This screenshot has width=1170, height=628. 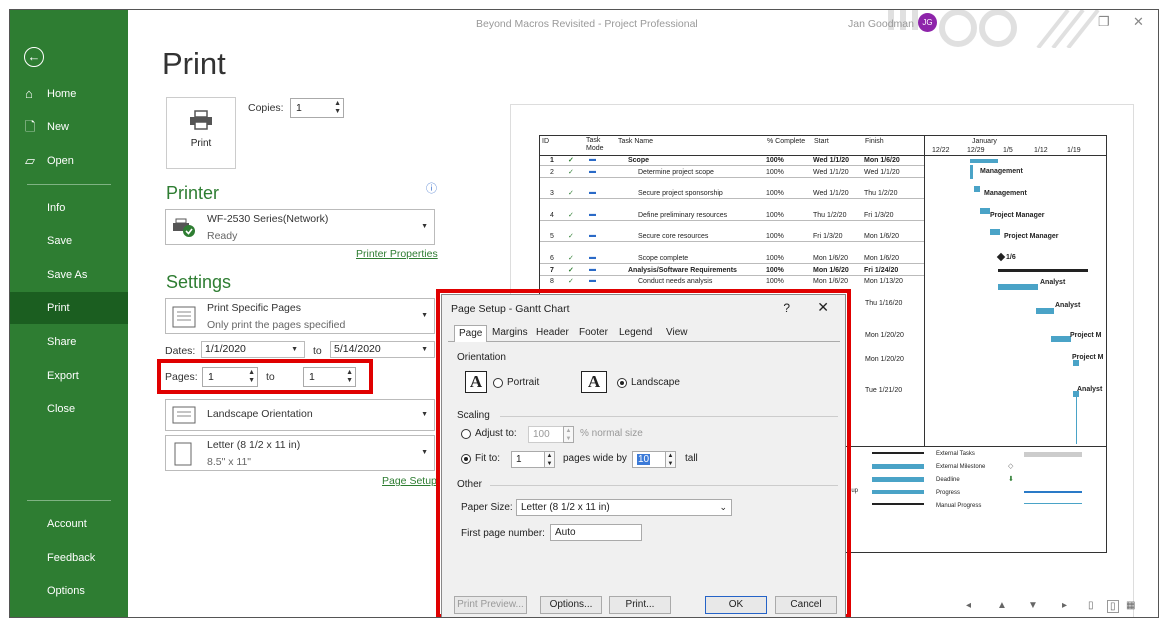 I want to click on table-cell-name: Define preliminary resources, so click(x=683, y=215).